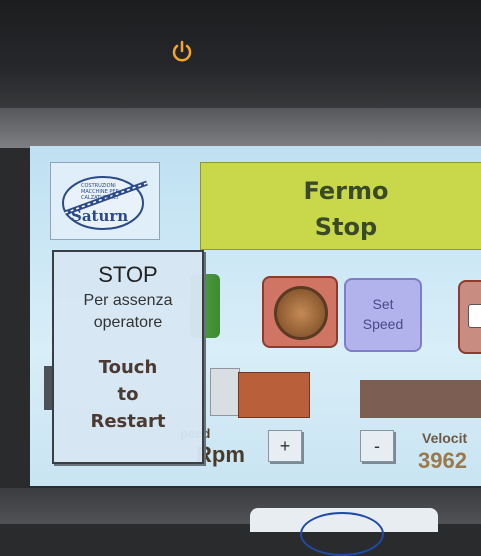  I want to click on bottom-knob-ring, so click(342, 534).